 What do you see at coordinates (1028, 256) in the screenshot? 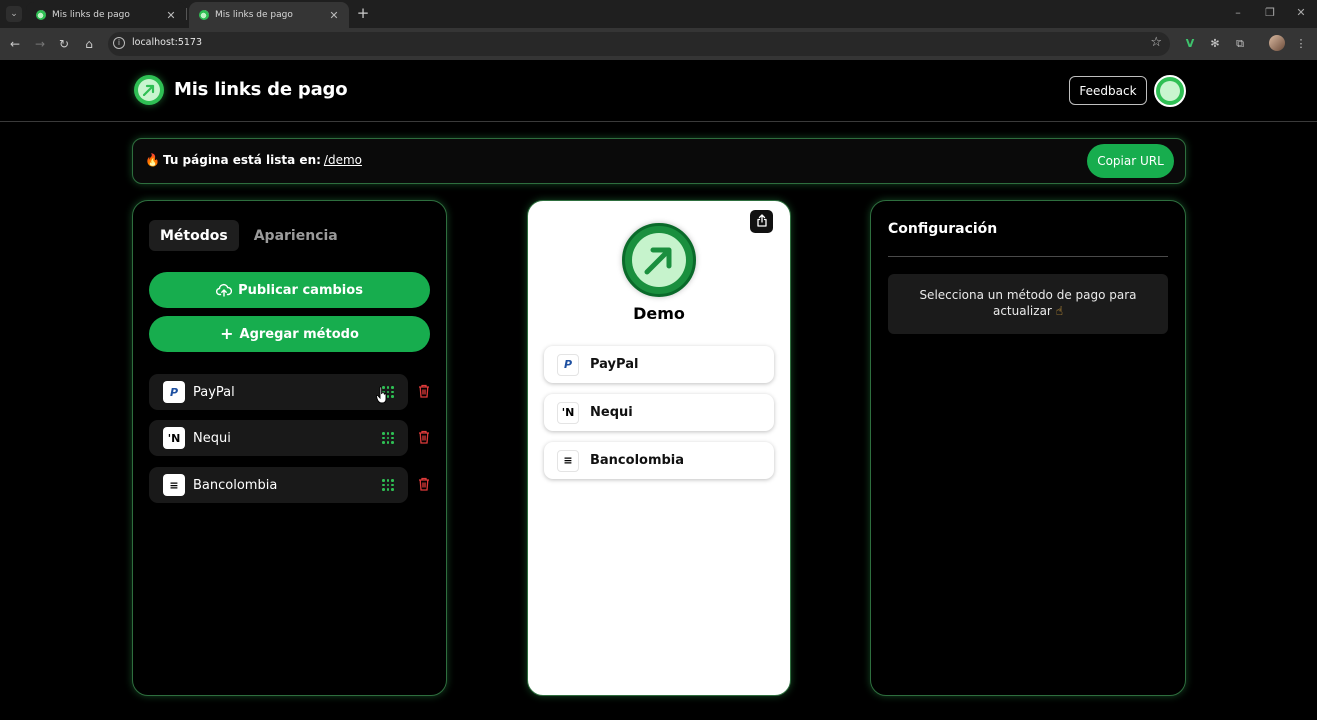
I see `divider` at bounding box center [1028, 256].